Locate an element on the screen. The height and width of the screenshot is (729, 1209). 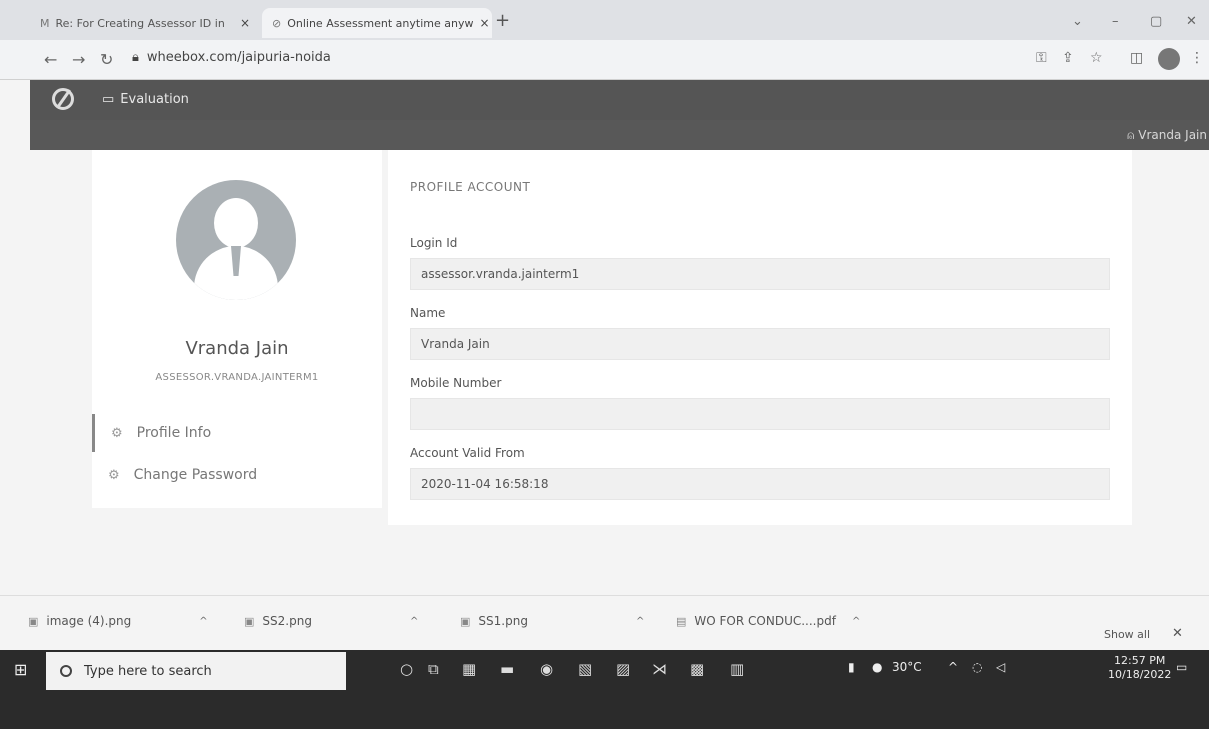
battery-icon: ▮ is located at coordinates (851, 667).